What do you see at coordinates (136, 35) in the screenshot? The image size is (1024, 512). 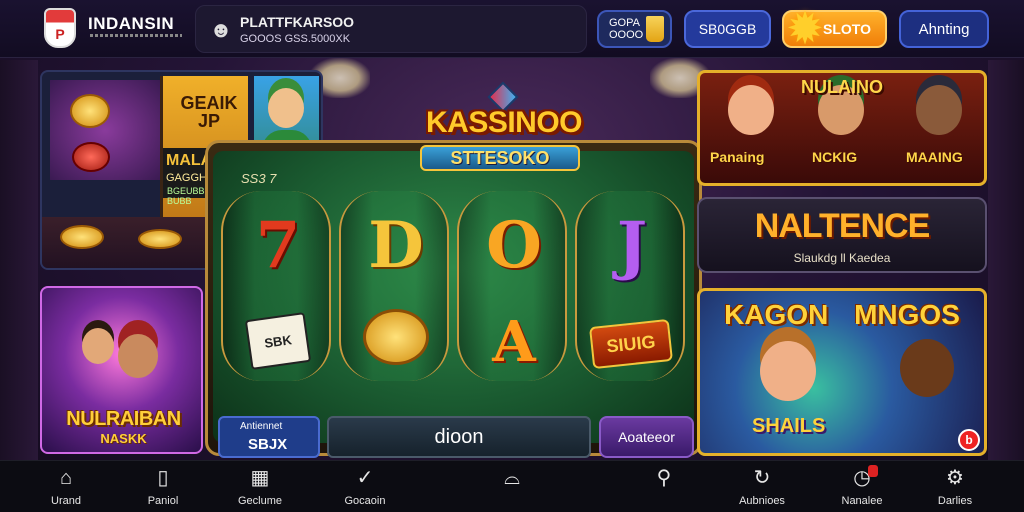 I see `brand-underline` at bounding box center [136, 35].